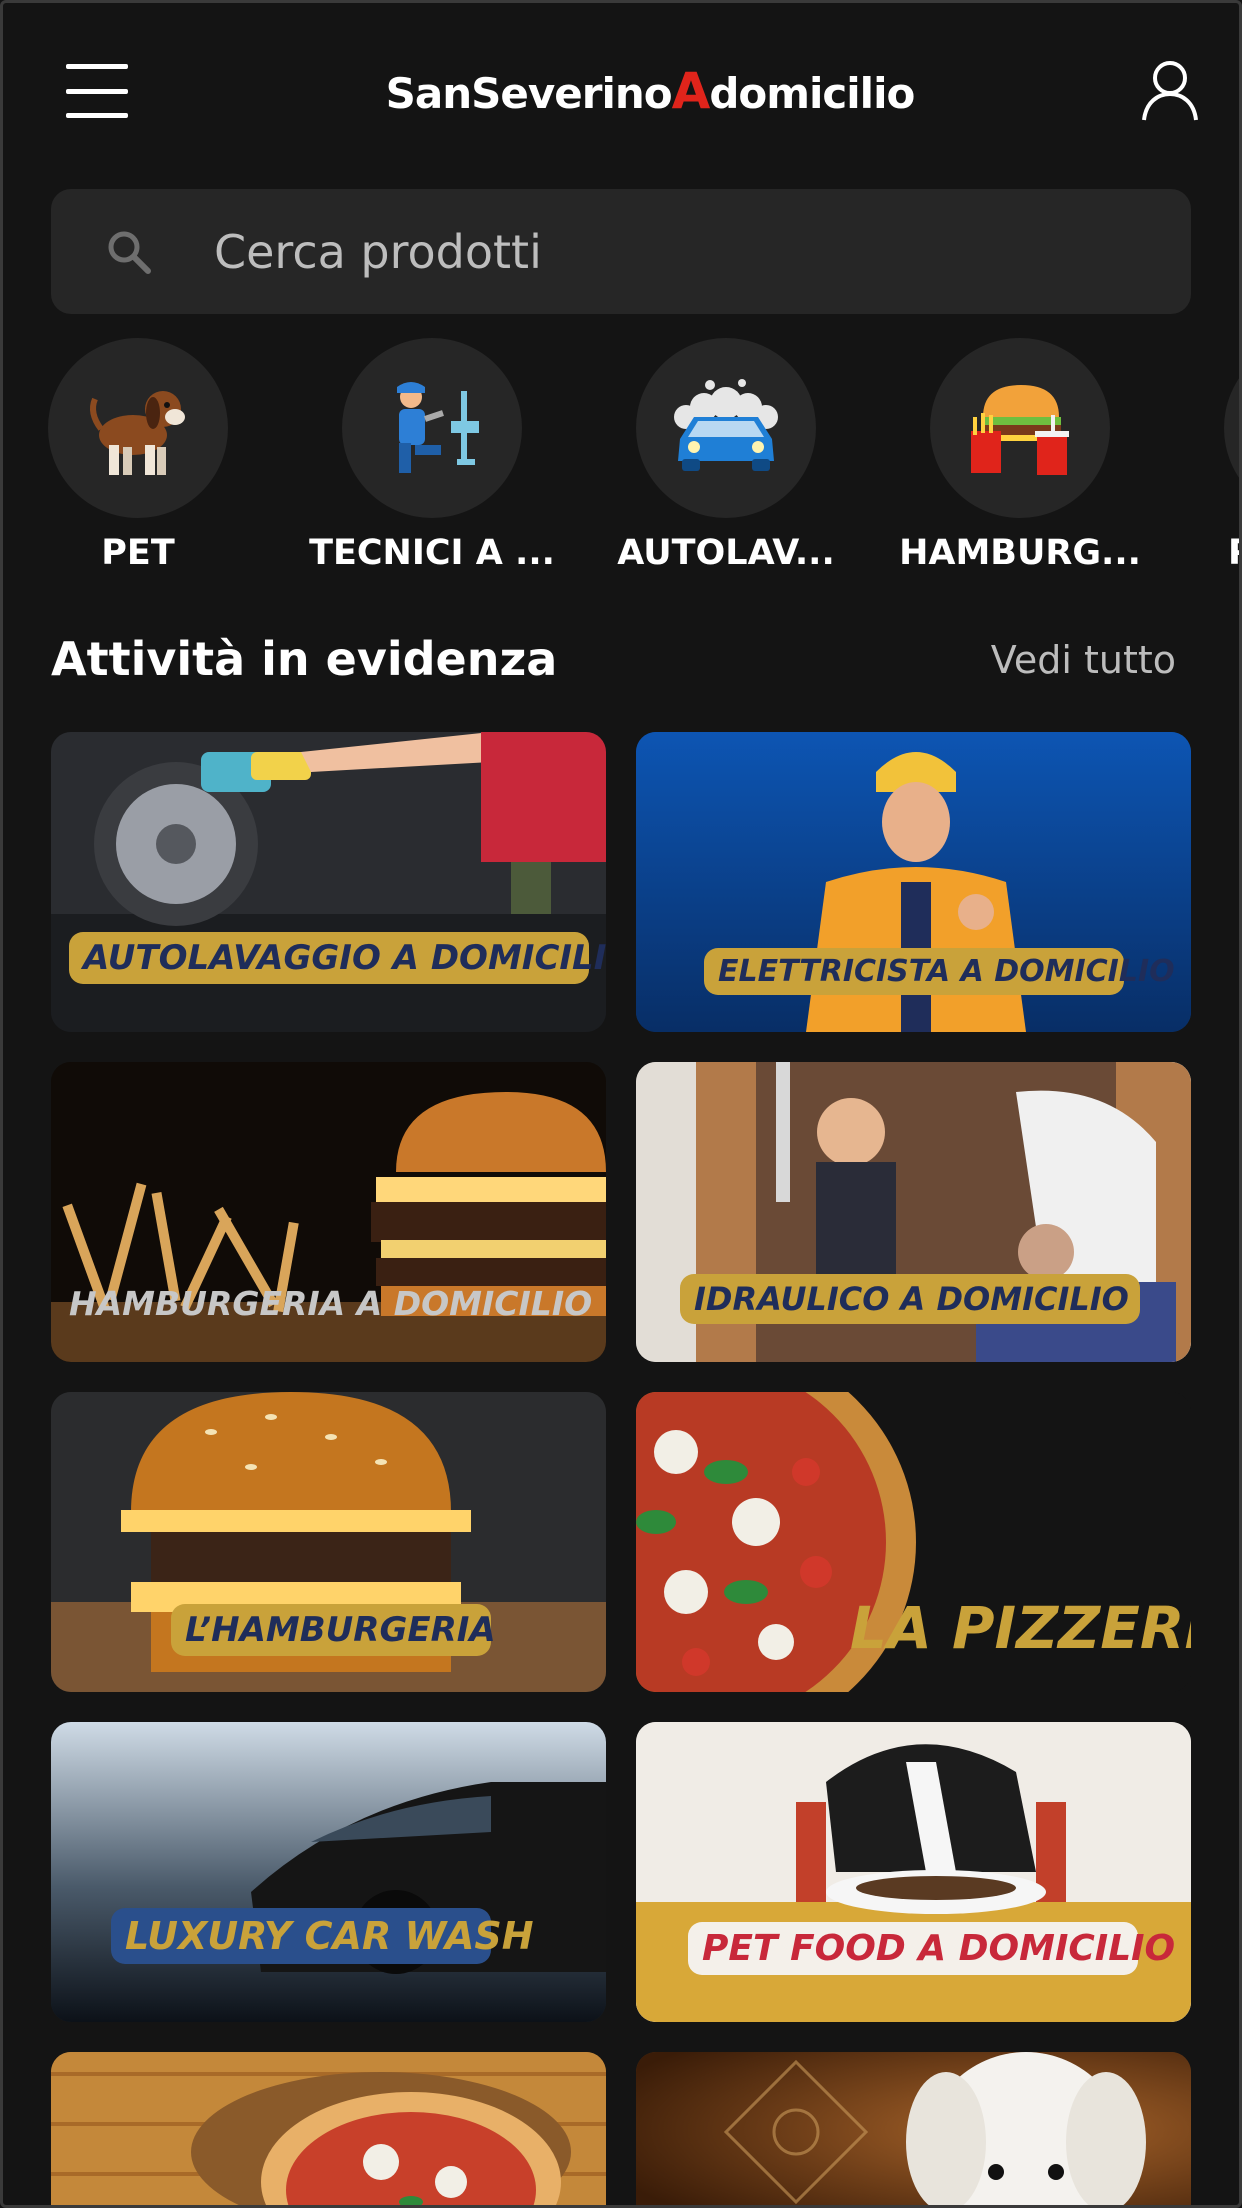  I want to click on business-card-hamburgeria-domicilio: HAMBURGERIA A DOMICILIO, so click(328, 1212).